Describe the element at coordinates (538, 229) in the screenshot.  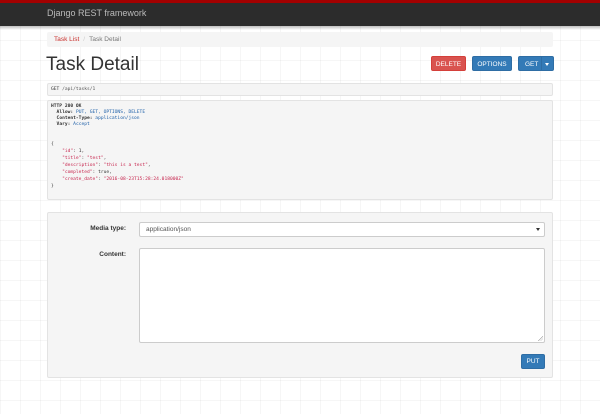
I see `select-caret-icon` at that location.